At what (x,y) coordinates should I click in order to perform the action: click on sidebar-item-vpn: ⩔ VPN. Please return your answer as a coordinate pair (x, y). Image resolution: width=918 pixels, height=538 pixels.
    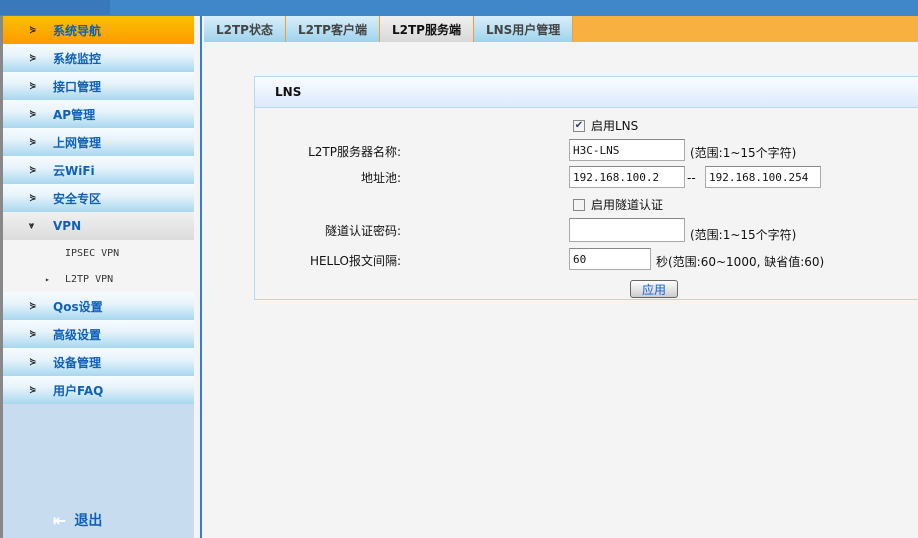
    Looking at the image, I should click on (98, 226).